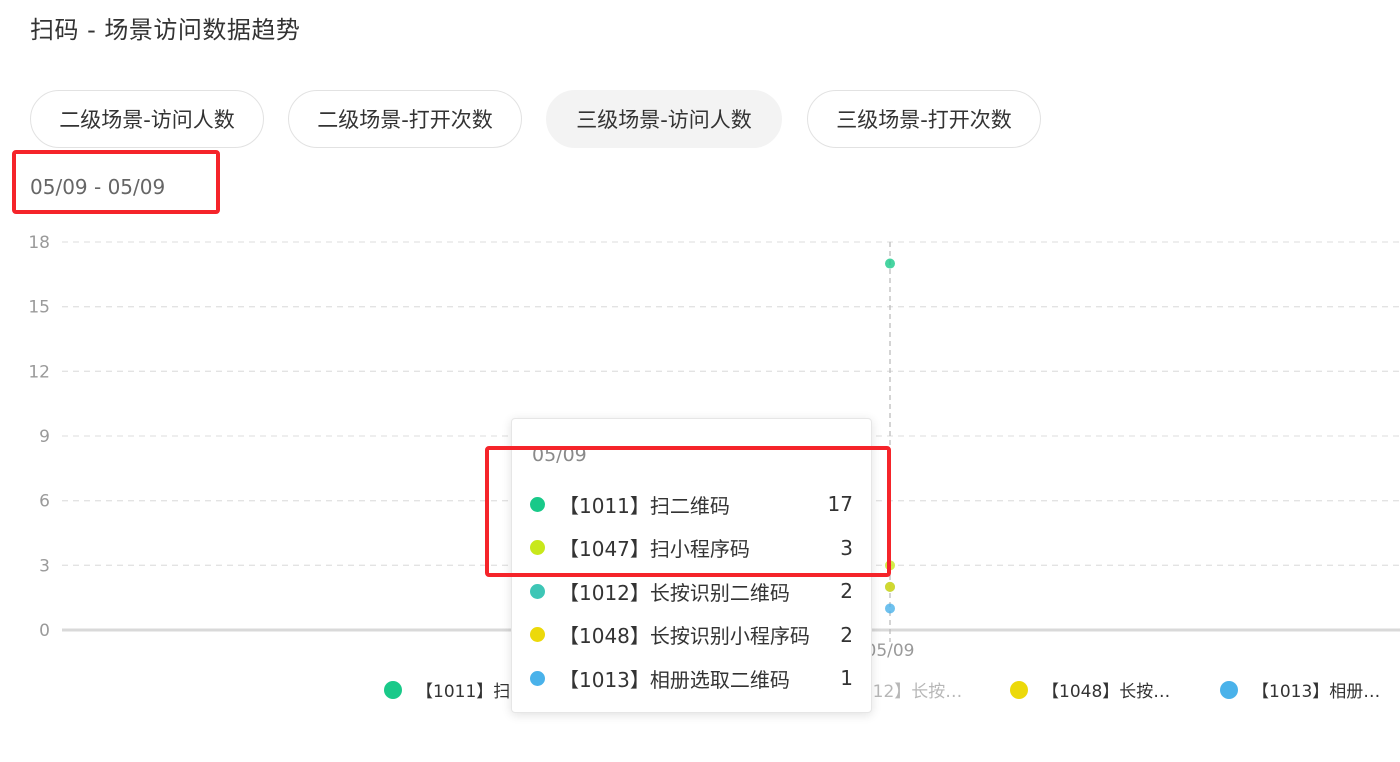  I want to click on tooltip-row: 【1048】长按识别小程序码 2, so click(691, 635).